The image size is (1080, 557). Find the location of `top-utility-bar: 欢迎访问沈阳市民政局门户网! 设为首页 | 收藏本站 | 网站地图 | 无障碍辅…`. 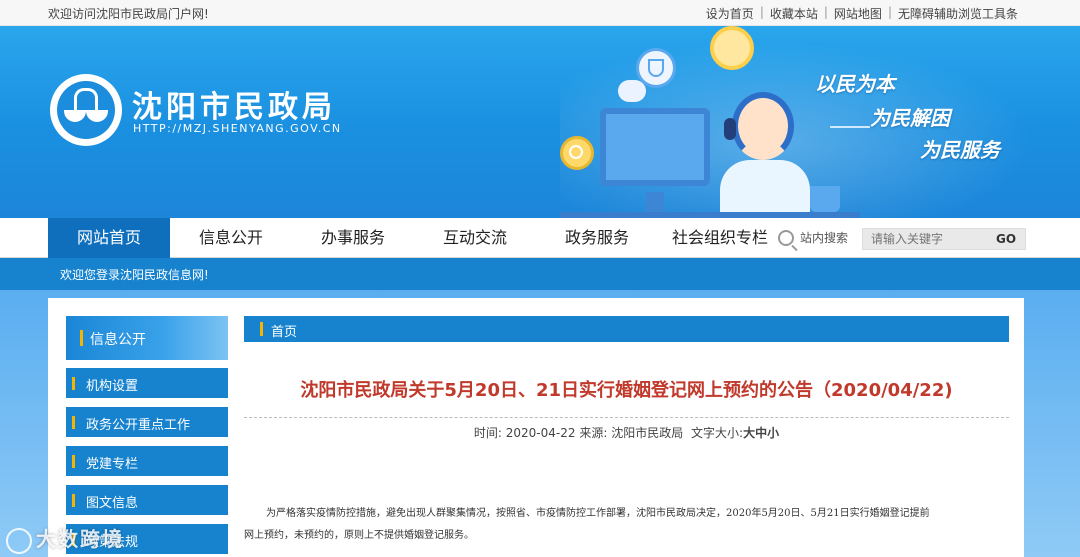

top-utility-bar: 欢迎访问沈阳市民政局门户网! 设为首页 | 收藏本站 | 网站地图 | 无障碍辅… is located at coordinates (540, 13).